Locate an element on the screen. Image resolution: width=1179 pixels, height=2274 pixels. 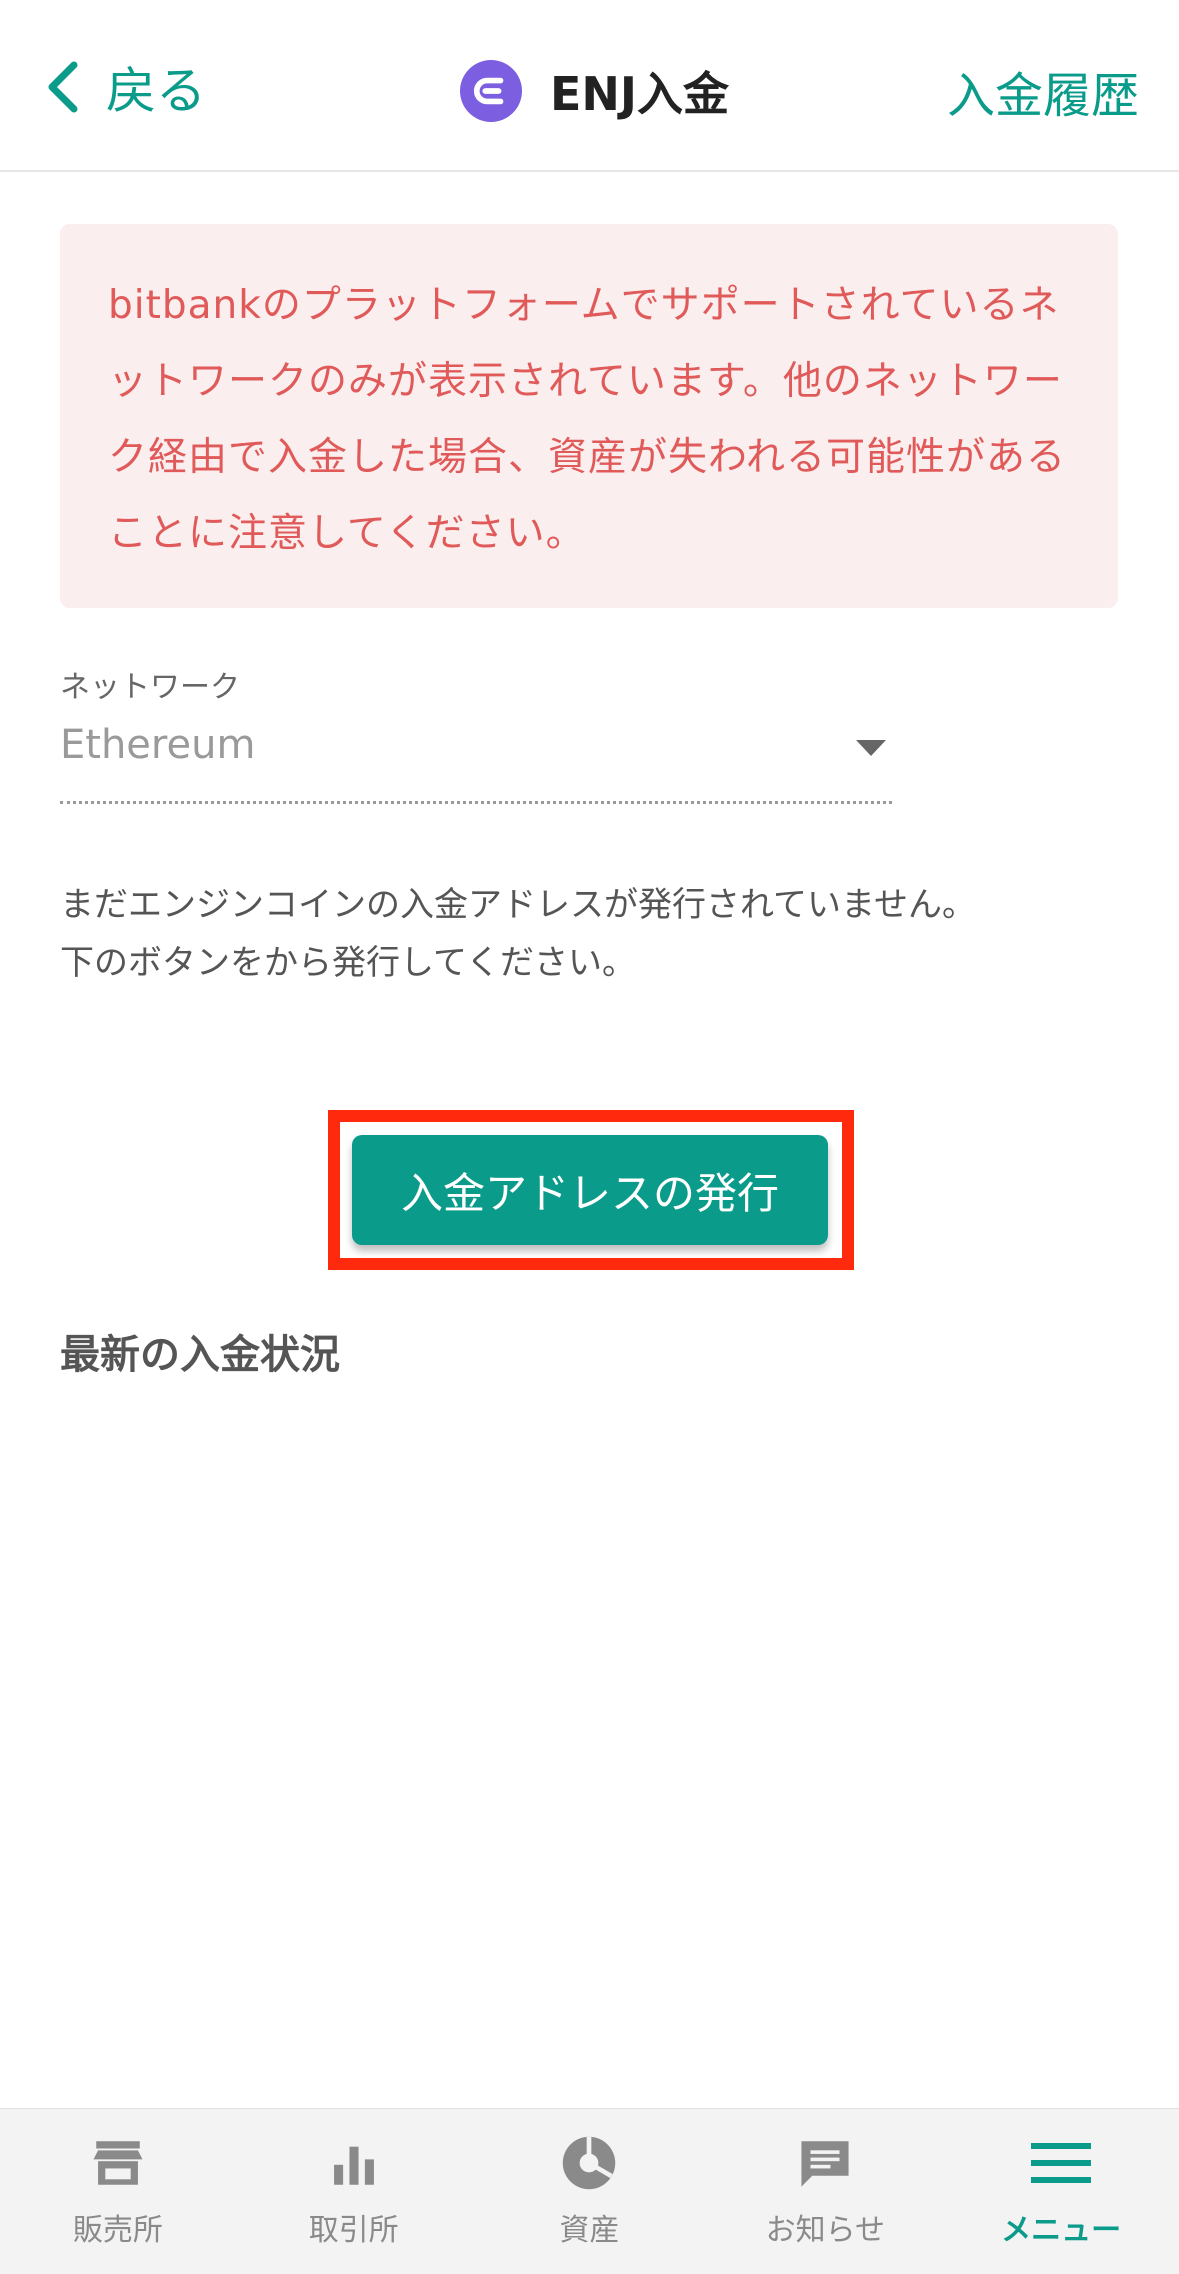
nav-label-store: 販売所 is located at coordinates (117, 2230).